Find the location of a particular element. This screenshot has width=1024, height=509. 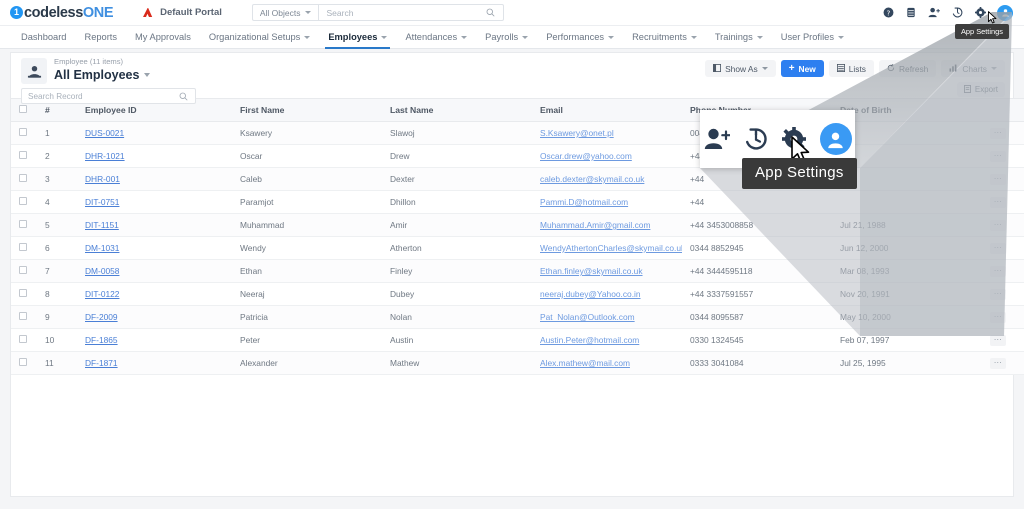

refresh-button: Refresh is located at coordinates (908, 68).